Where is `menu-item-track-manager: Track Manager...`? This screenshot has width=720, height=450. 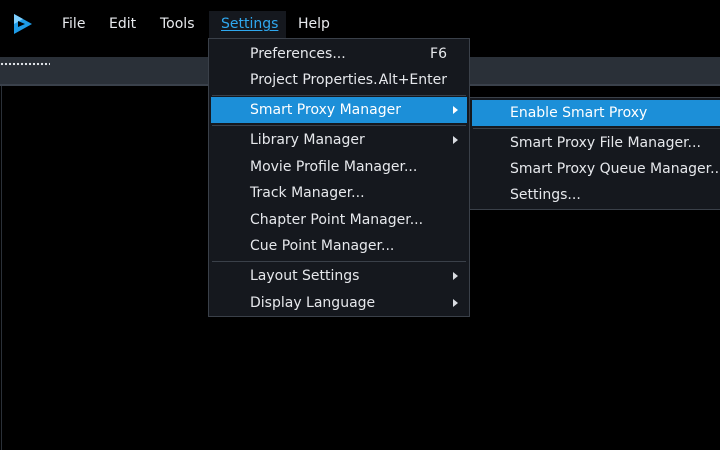 menu-item-track-manager: Track Manager... is located at coordinates (339, 193).